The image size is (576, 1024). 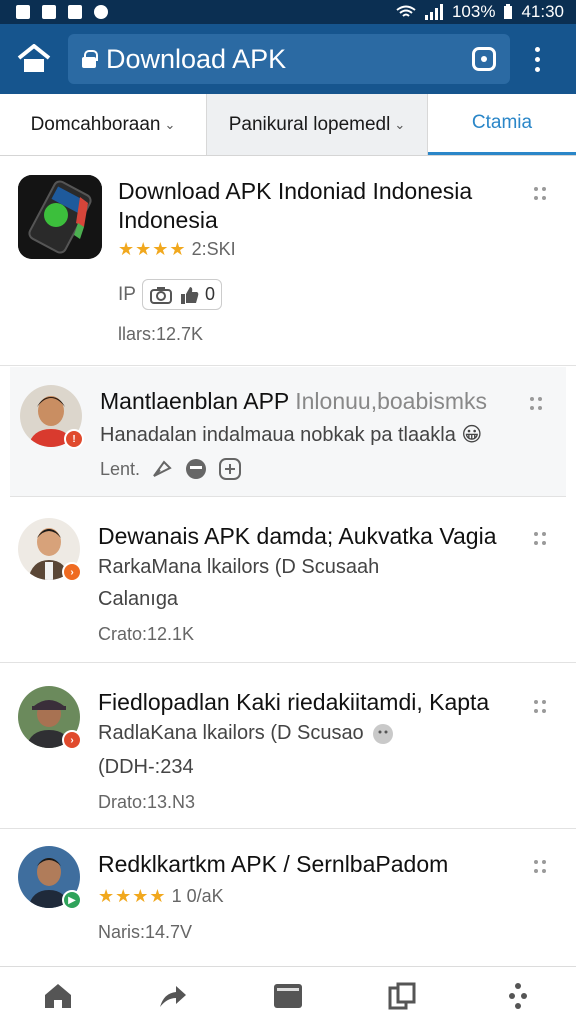 What do you see at coordinates (168, 220) in the screenshot?
I see `item-title-line2: Indonesia` at bounding box center [168, 220].